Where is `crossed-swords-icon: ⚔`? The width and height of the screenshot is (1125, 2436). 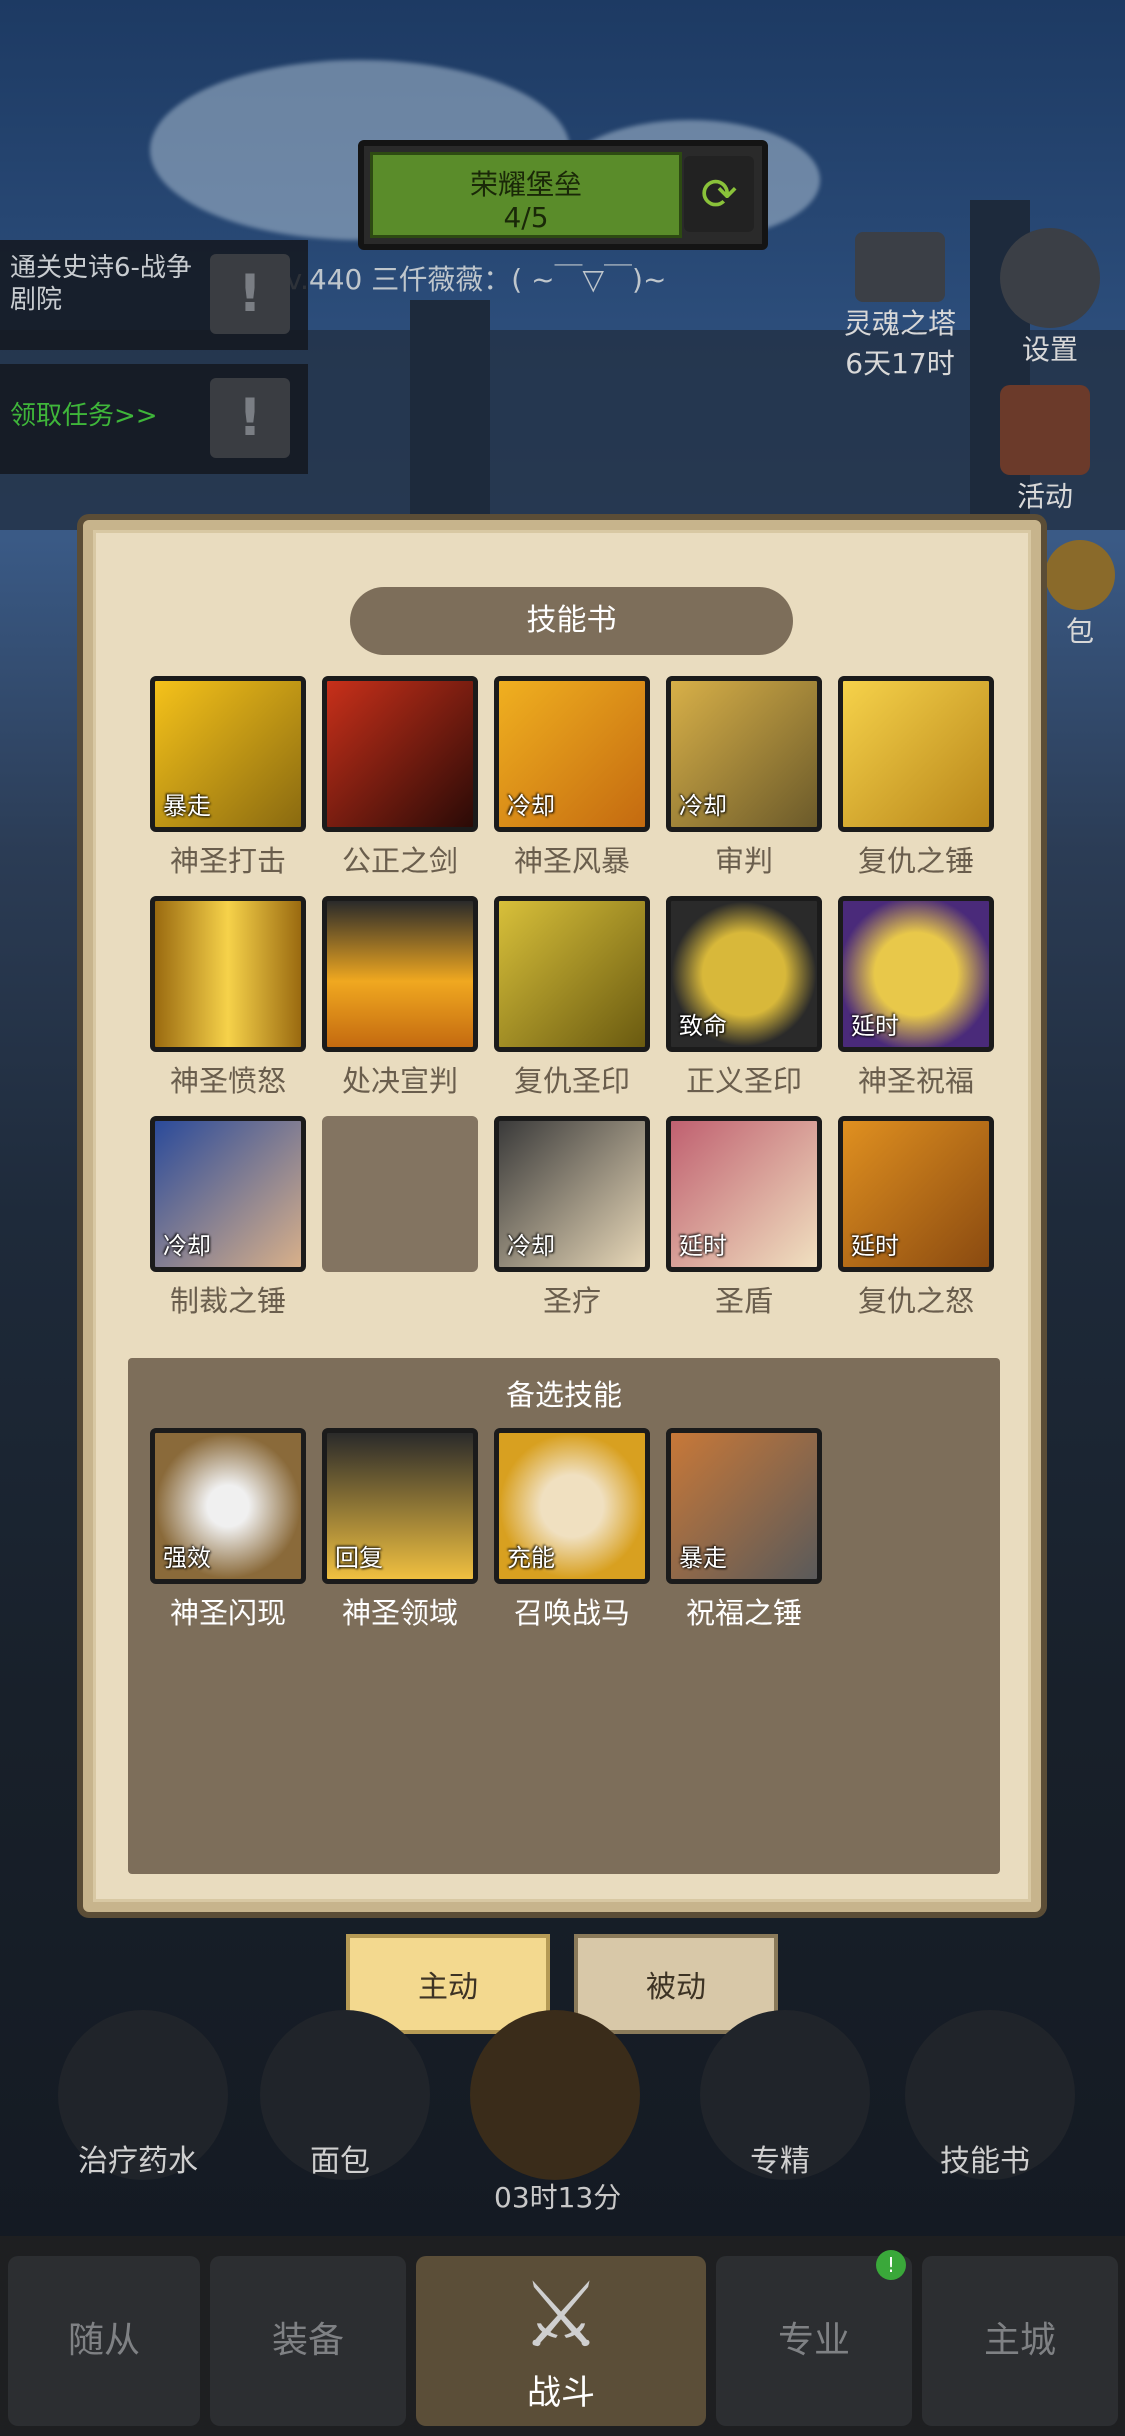 crossed-swords-icon: ⚔ is located at coordinates (561, 2315).